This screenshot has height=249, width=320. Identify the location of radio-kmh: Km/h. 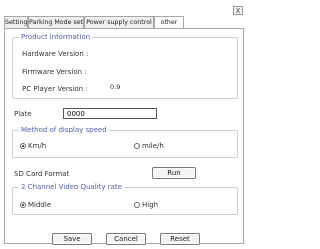
(33, 146).